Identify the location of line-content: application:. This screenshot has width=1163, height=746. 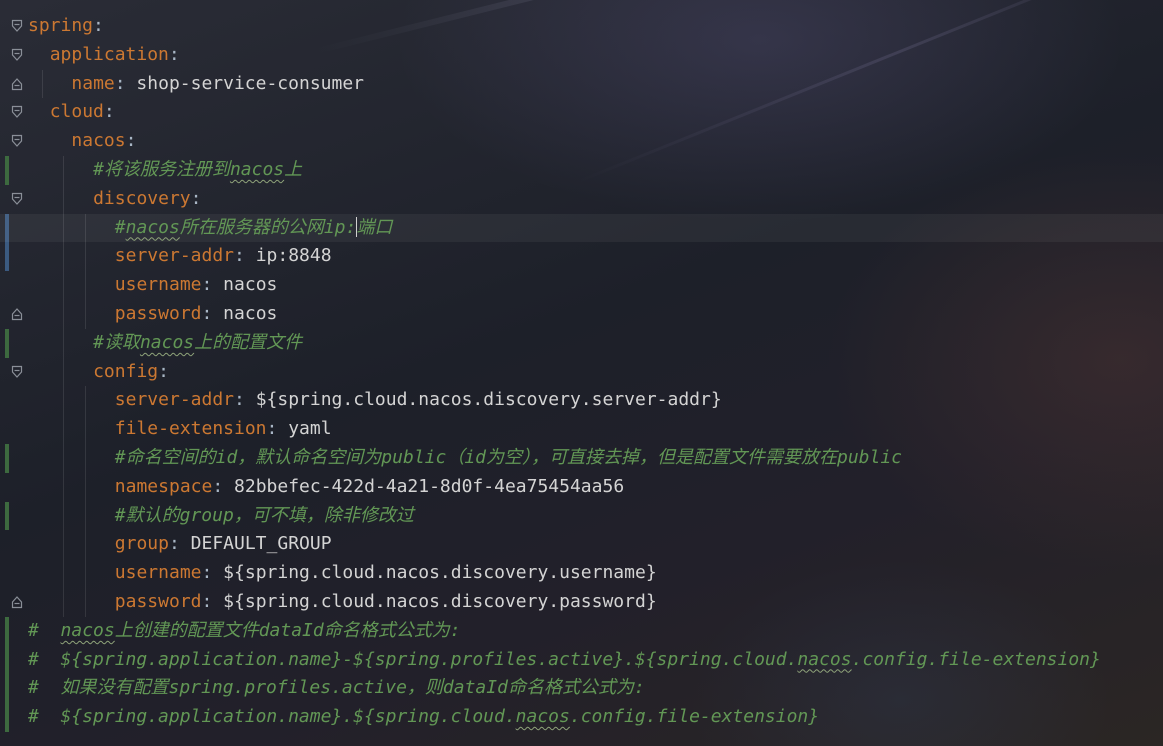
(115, 55).